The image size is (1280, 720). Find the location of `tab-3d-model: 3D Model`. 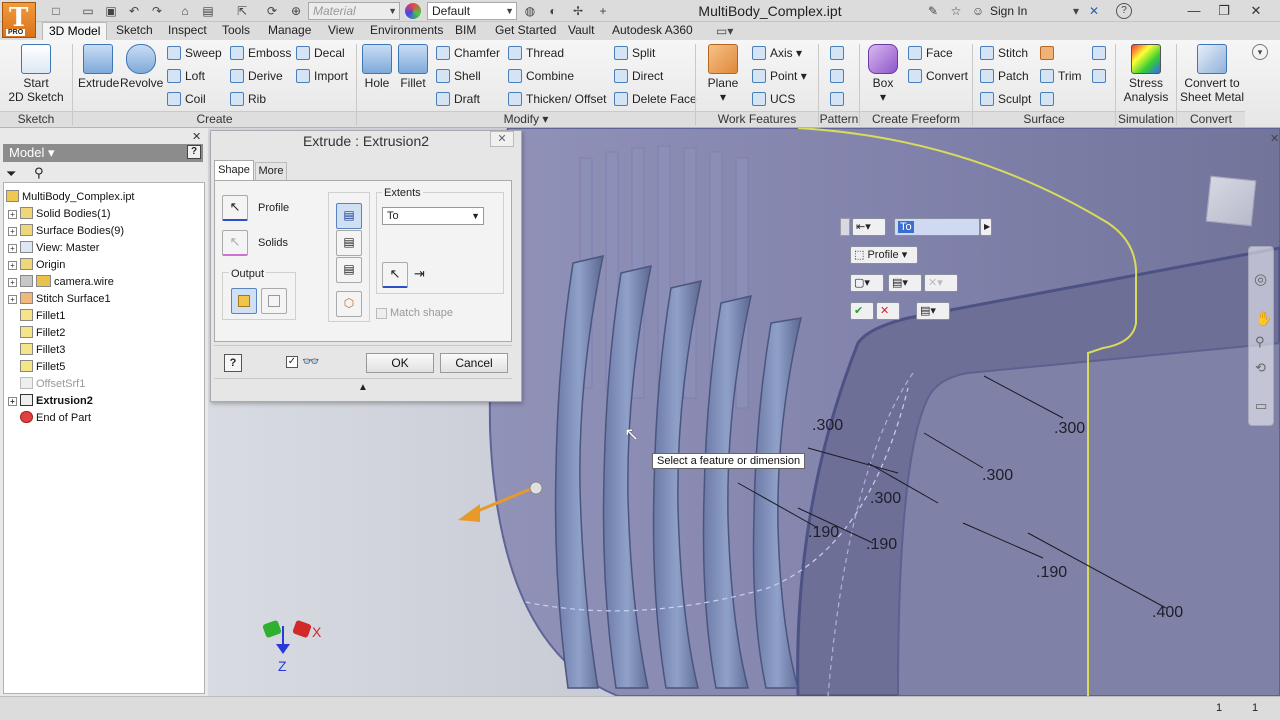

tab-3d-model: 3D Model is located at coordinates (75, 31).